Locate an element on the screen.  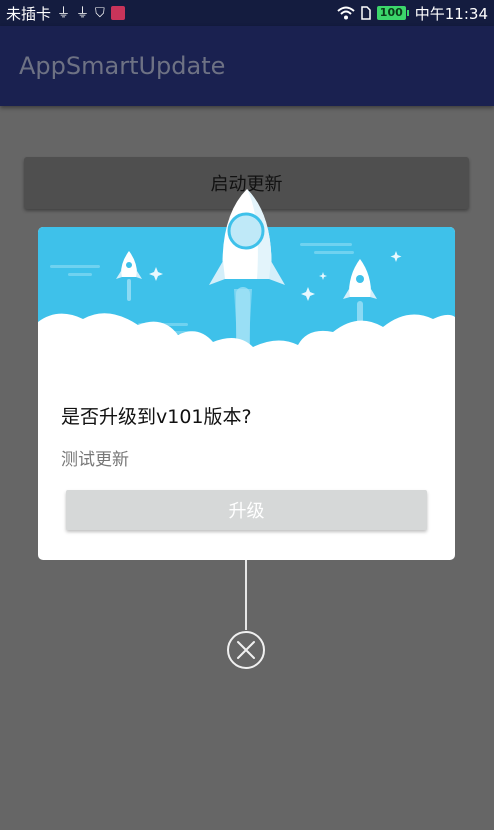
status-bar-left: 未插卡 ⏚ ⏚ ⛉ is located at coordinates (65, 13).